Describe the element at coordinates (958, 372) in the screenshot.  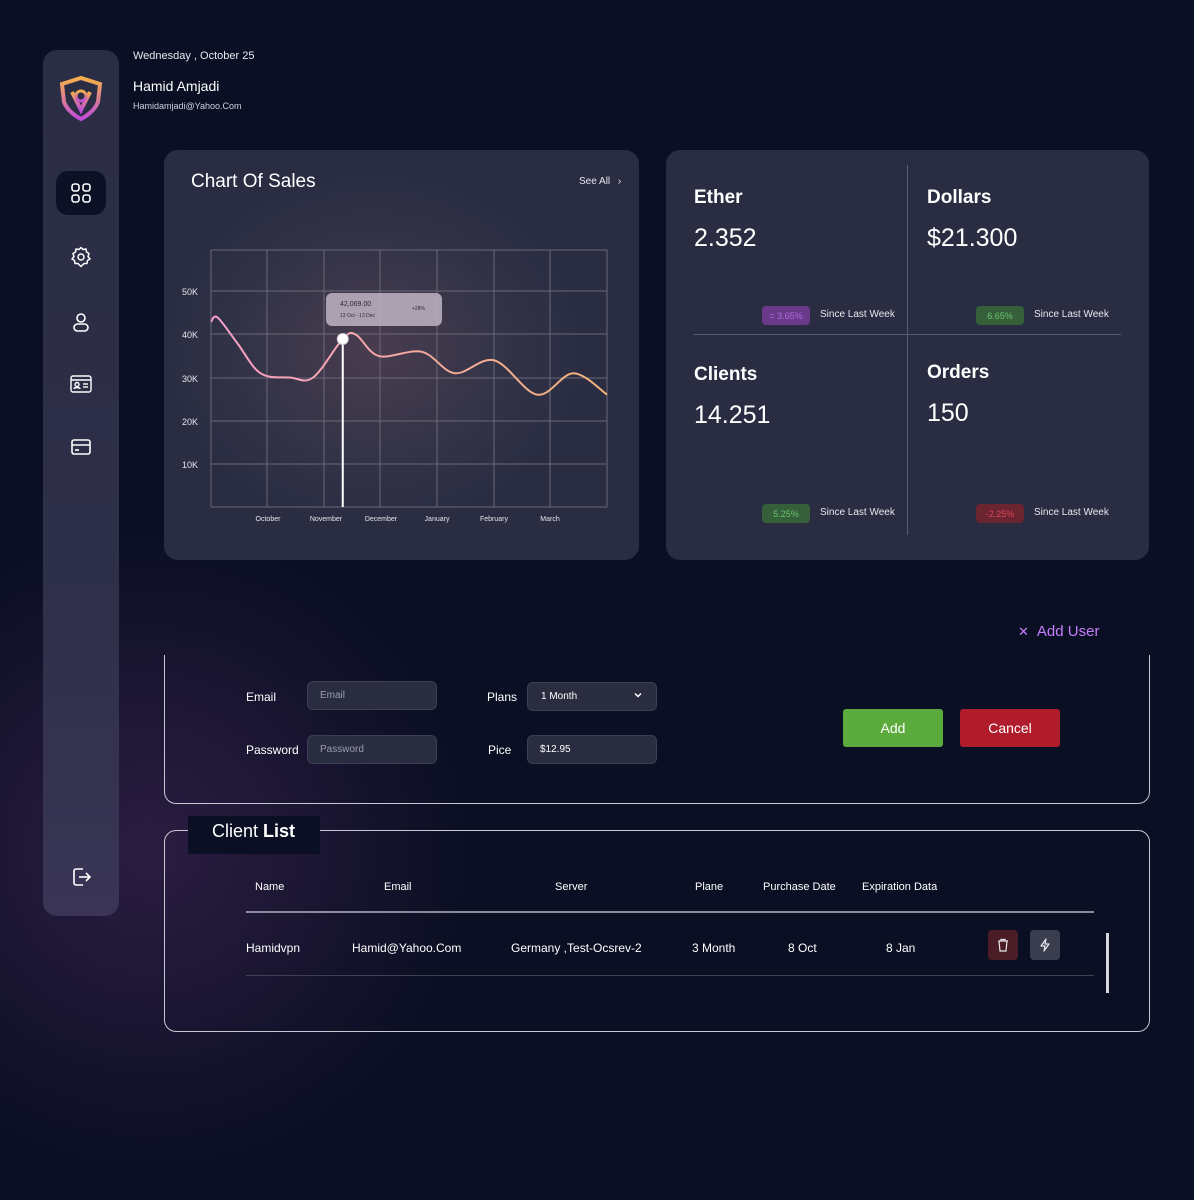
I see `stat-orders-label: Orders` at that location.